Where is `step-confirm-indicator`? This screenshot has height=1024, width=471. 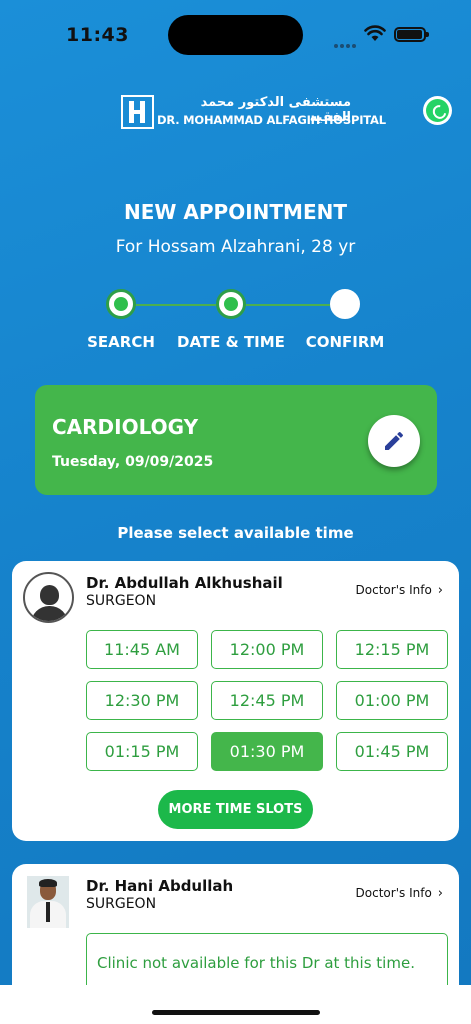
step-confirm-indicator is located at coordinates (345, 304).